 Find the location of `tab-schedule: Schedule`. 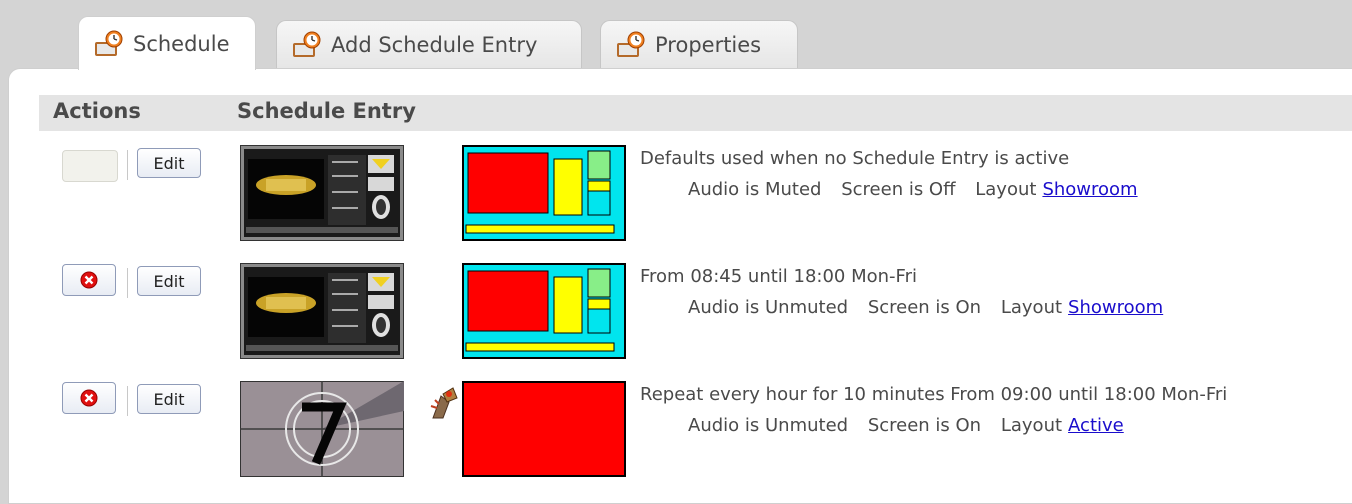

tab-schedule: Schedule is located at coordinates (167, 43).